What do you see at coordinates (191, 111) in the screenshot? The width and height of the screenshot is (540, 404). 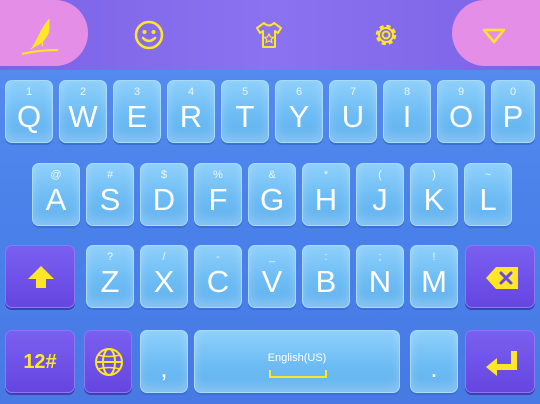 I see `key-r: 4R` at bounding box center [191, 111].